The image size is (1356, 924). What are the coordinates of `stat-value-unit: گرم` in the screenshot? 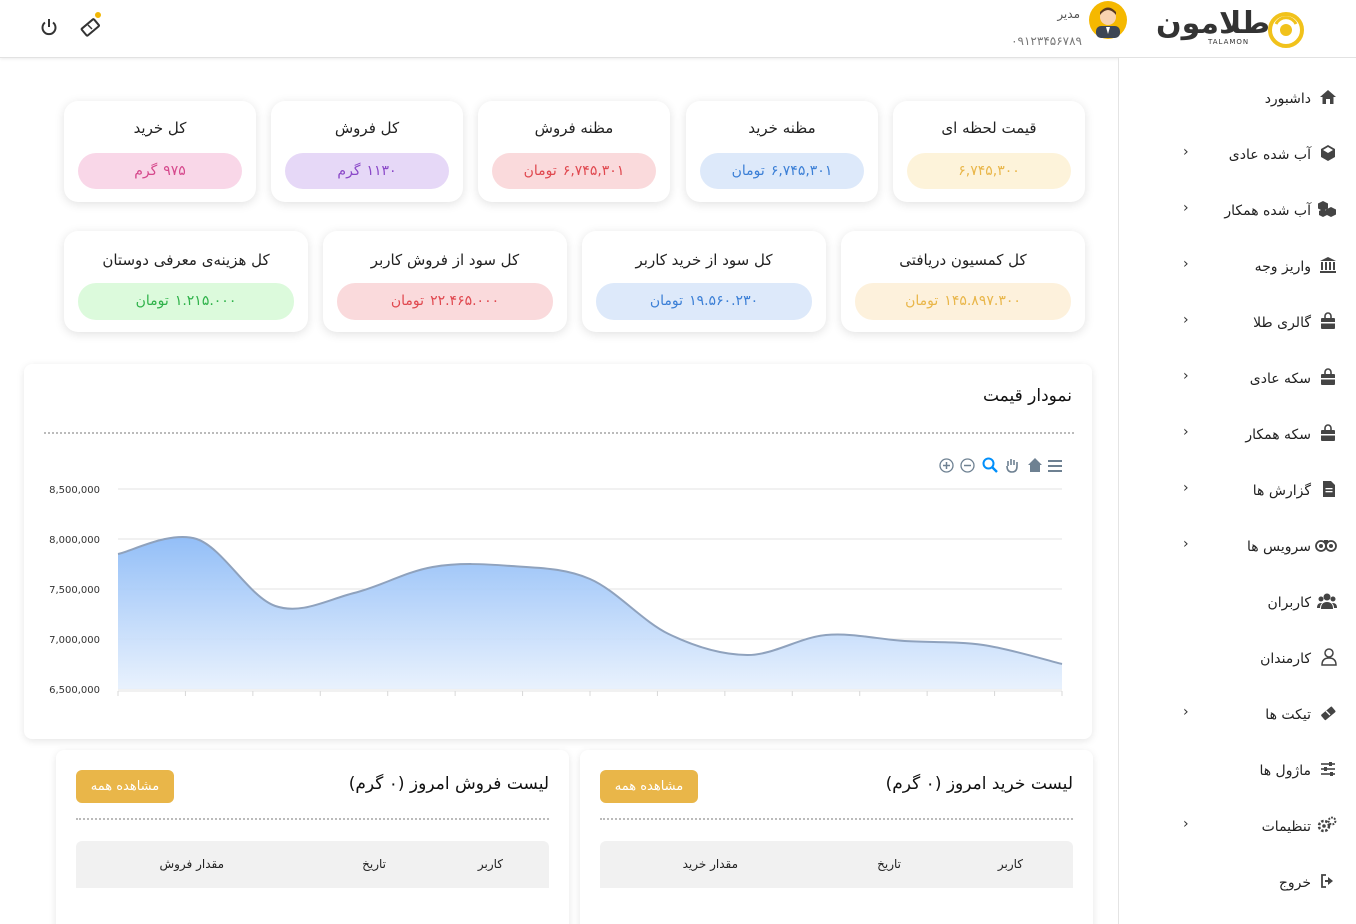 It's located at (349, 171).